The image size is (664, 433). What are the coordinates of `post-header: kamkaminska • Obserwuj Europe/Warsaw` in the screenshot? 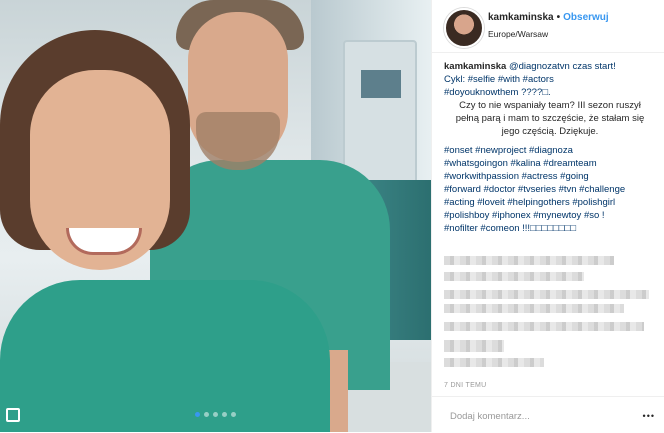 It's located at (548, 26).